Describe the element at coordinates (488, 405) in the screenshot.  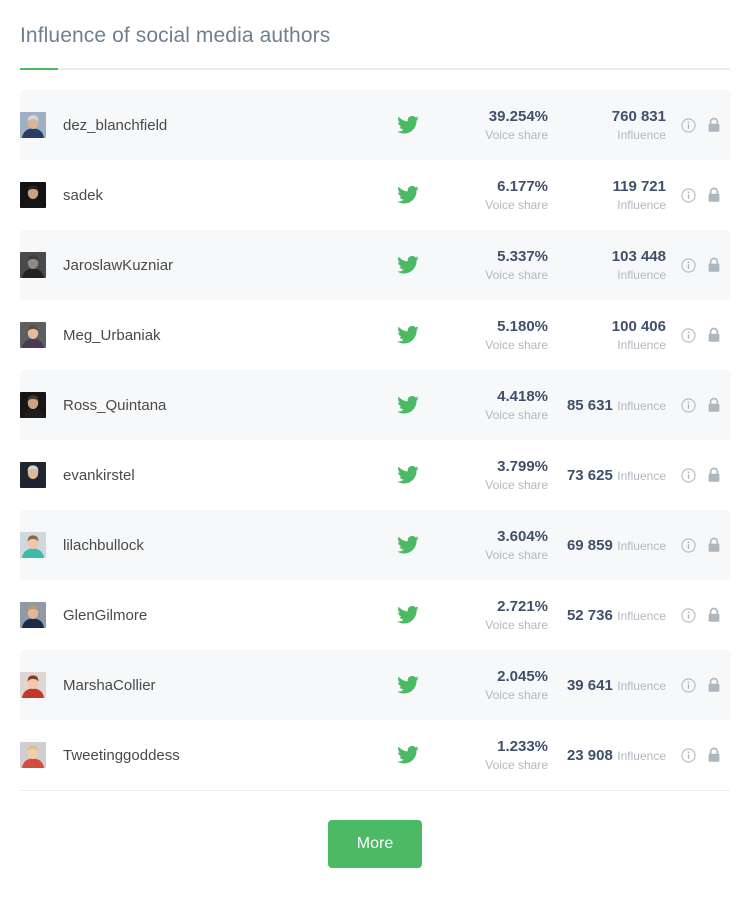
I see `voice-share-metric: 4.418% Voice share` at that location.